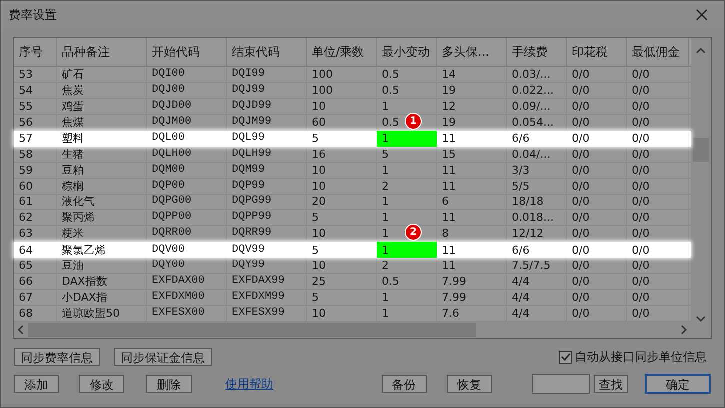 Image resolution: width=725 pixels, height=408 pixels. What do you see at coordinates (407, 52) in the screenshot?
I see `column-header: 最小变动` at bounding box center [407, 52].